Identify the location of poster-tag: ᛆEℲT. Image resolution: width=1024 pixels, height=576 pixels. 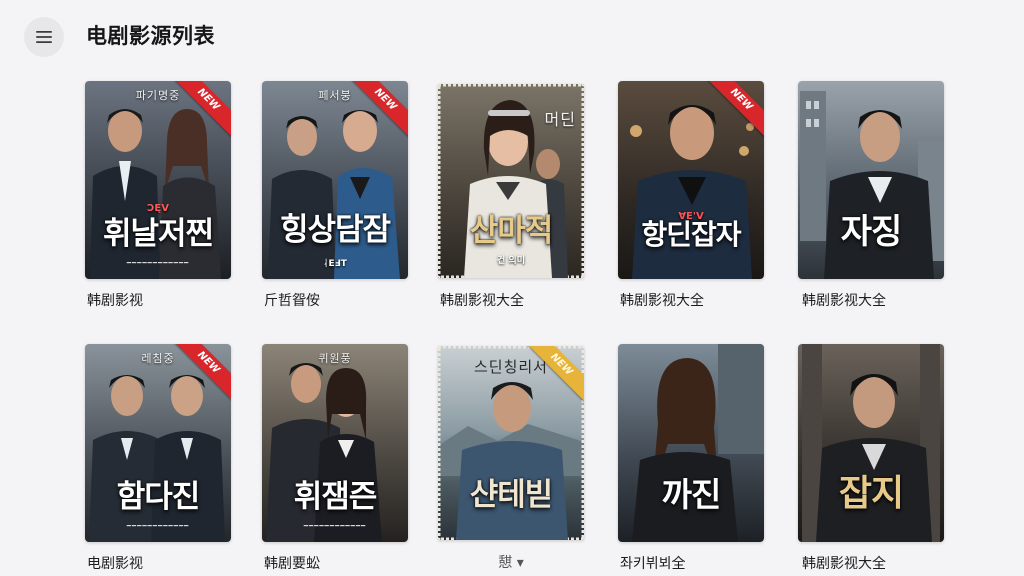
(335, 264).